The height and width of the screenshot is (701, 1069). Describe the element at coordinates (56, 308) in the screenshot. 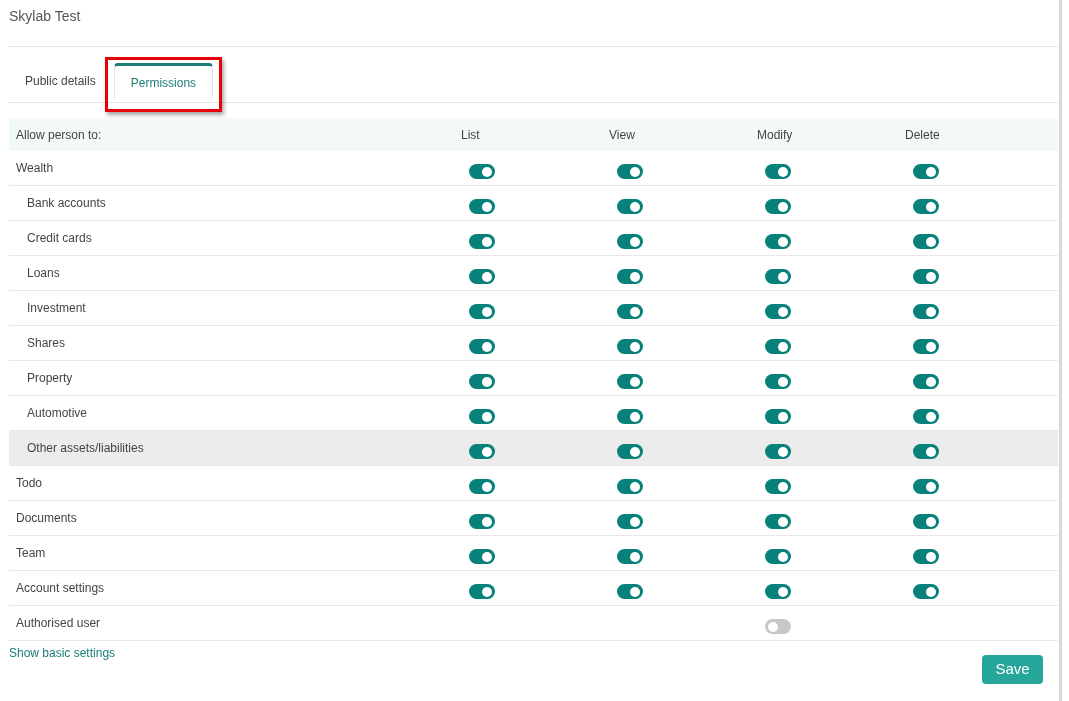

I see `row-label: Investment` at that location.